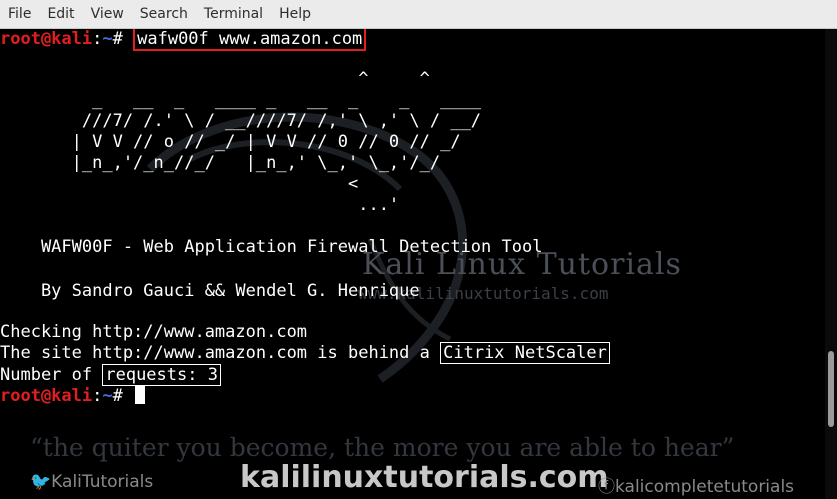 This screenshot has height=499, width=837. Describe the element at coordinates (241, 121) in the screenshot. I see `banner-art-2: ///7/ /.' \ / __////7/ /,' \ ,' \ / __/` at that location.